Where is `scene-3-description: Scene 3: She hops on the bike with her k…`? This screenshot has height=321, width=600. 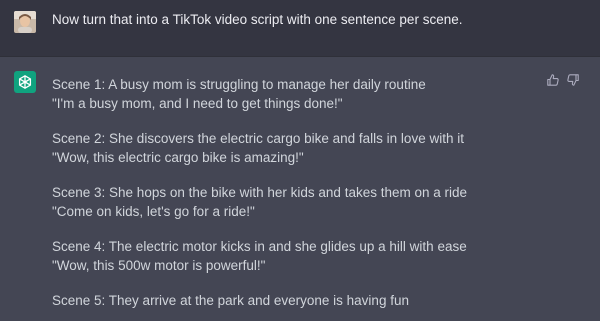
scene-3-description: Scene 3: She hops on the bike with her k… is located at coordinates (260, 192).